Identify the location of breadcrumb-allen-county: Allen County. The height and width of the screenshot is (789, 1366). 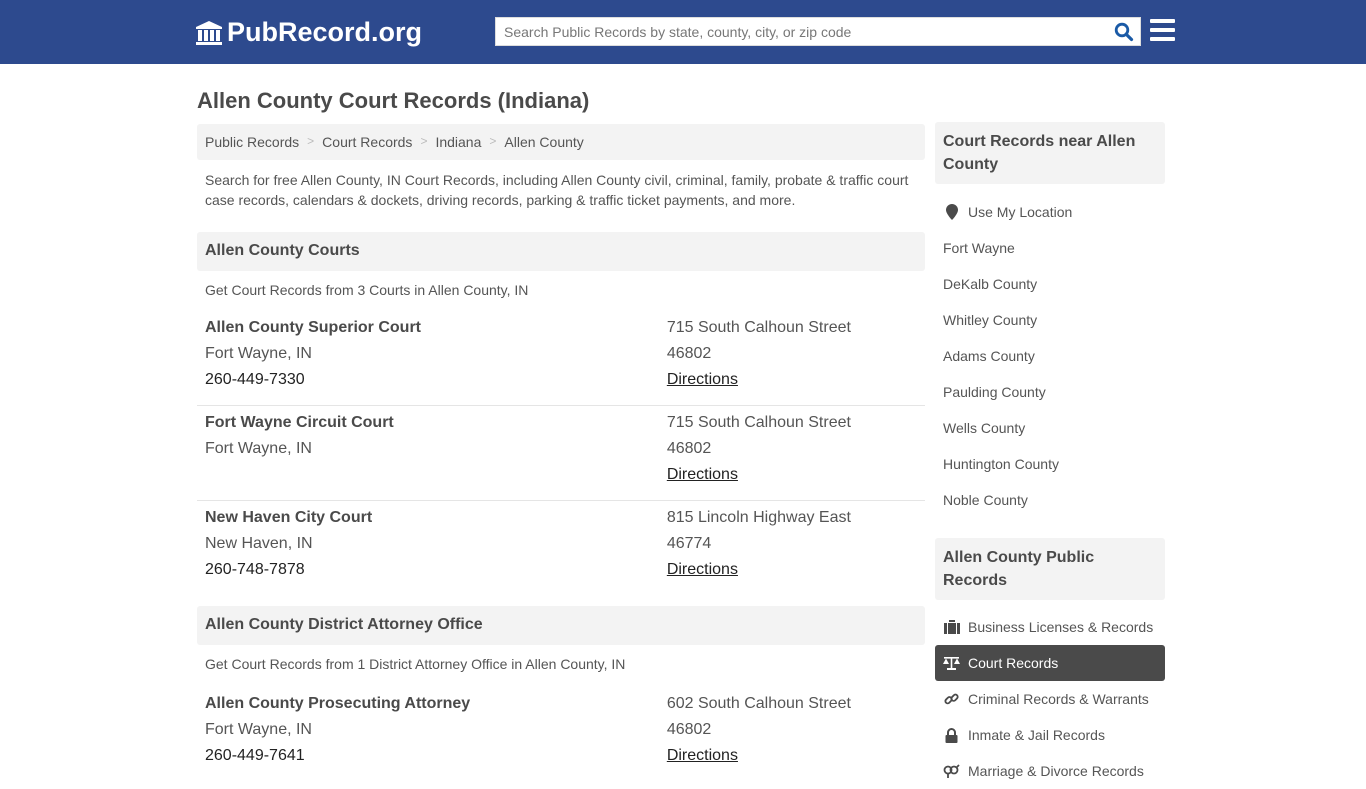
(544, 142).